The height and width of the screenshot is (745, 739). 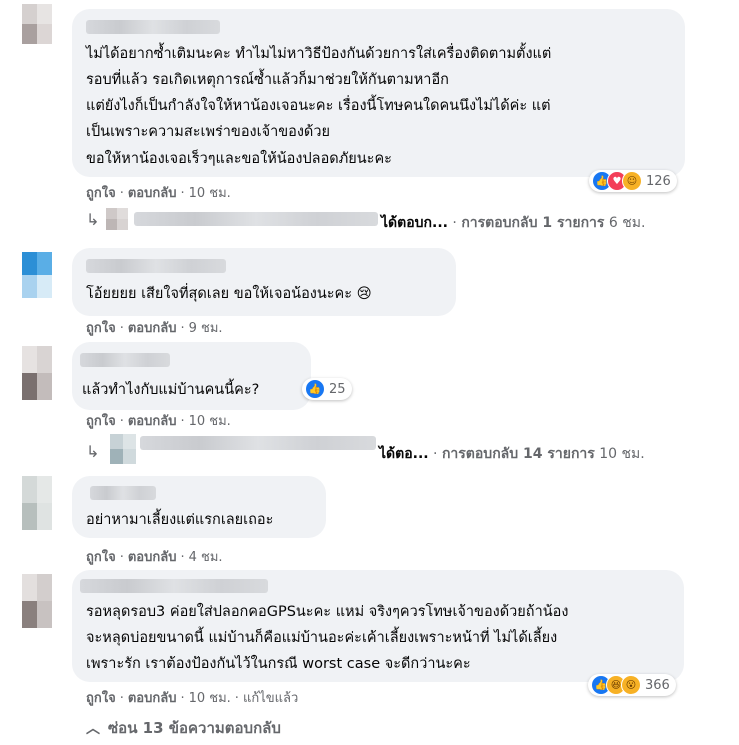 I want to click on reply-time: 10 ชม., so click(x=622, y=454).